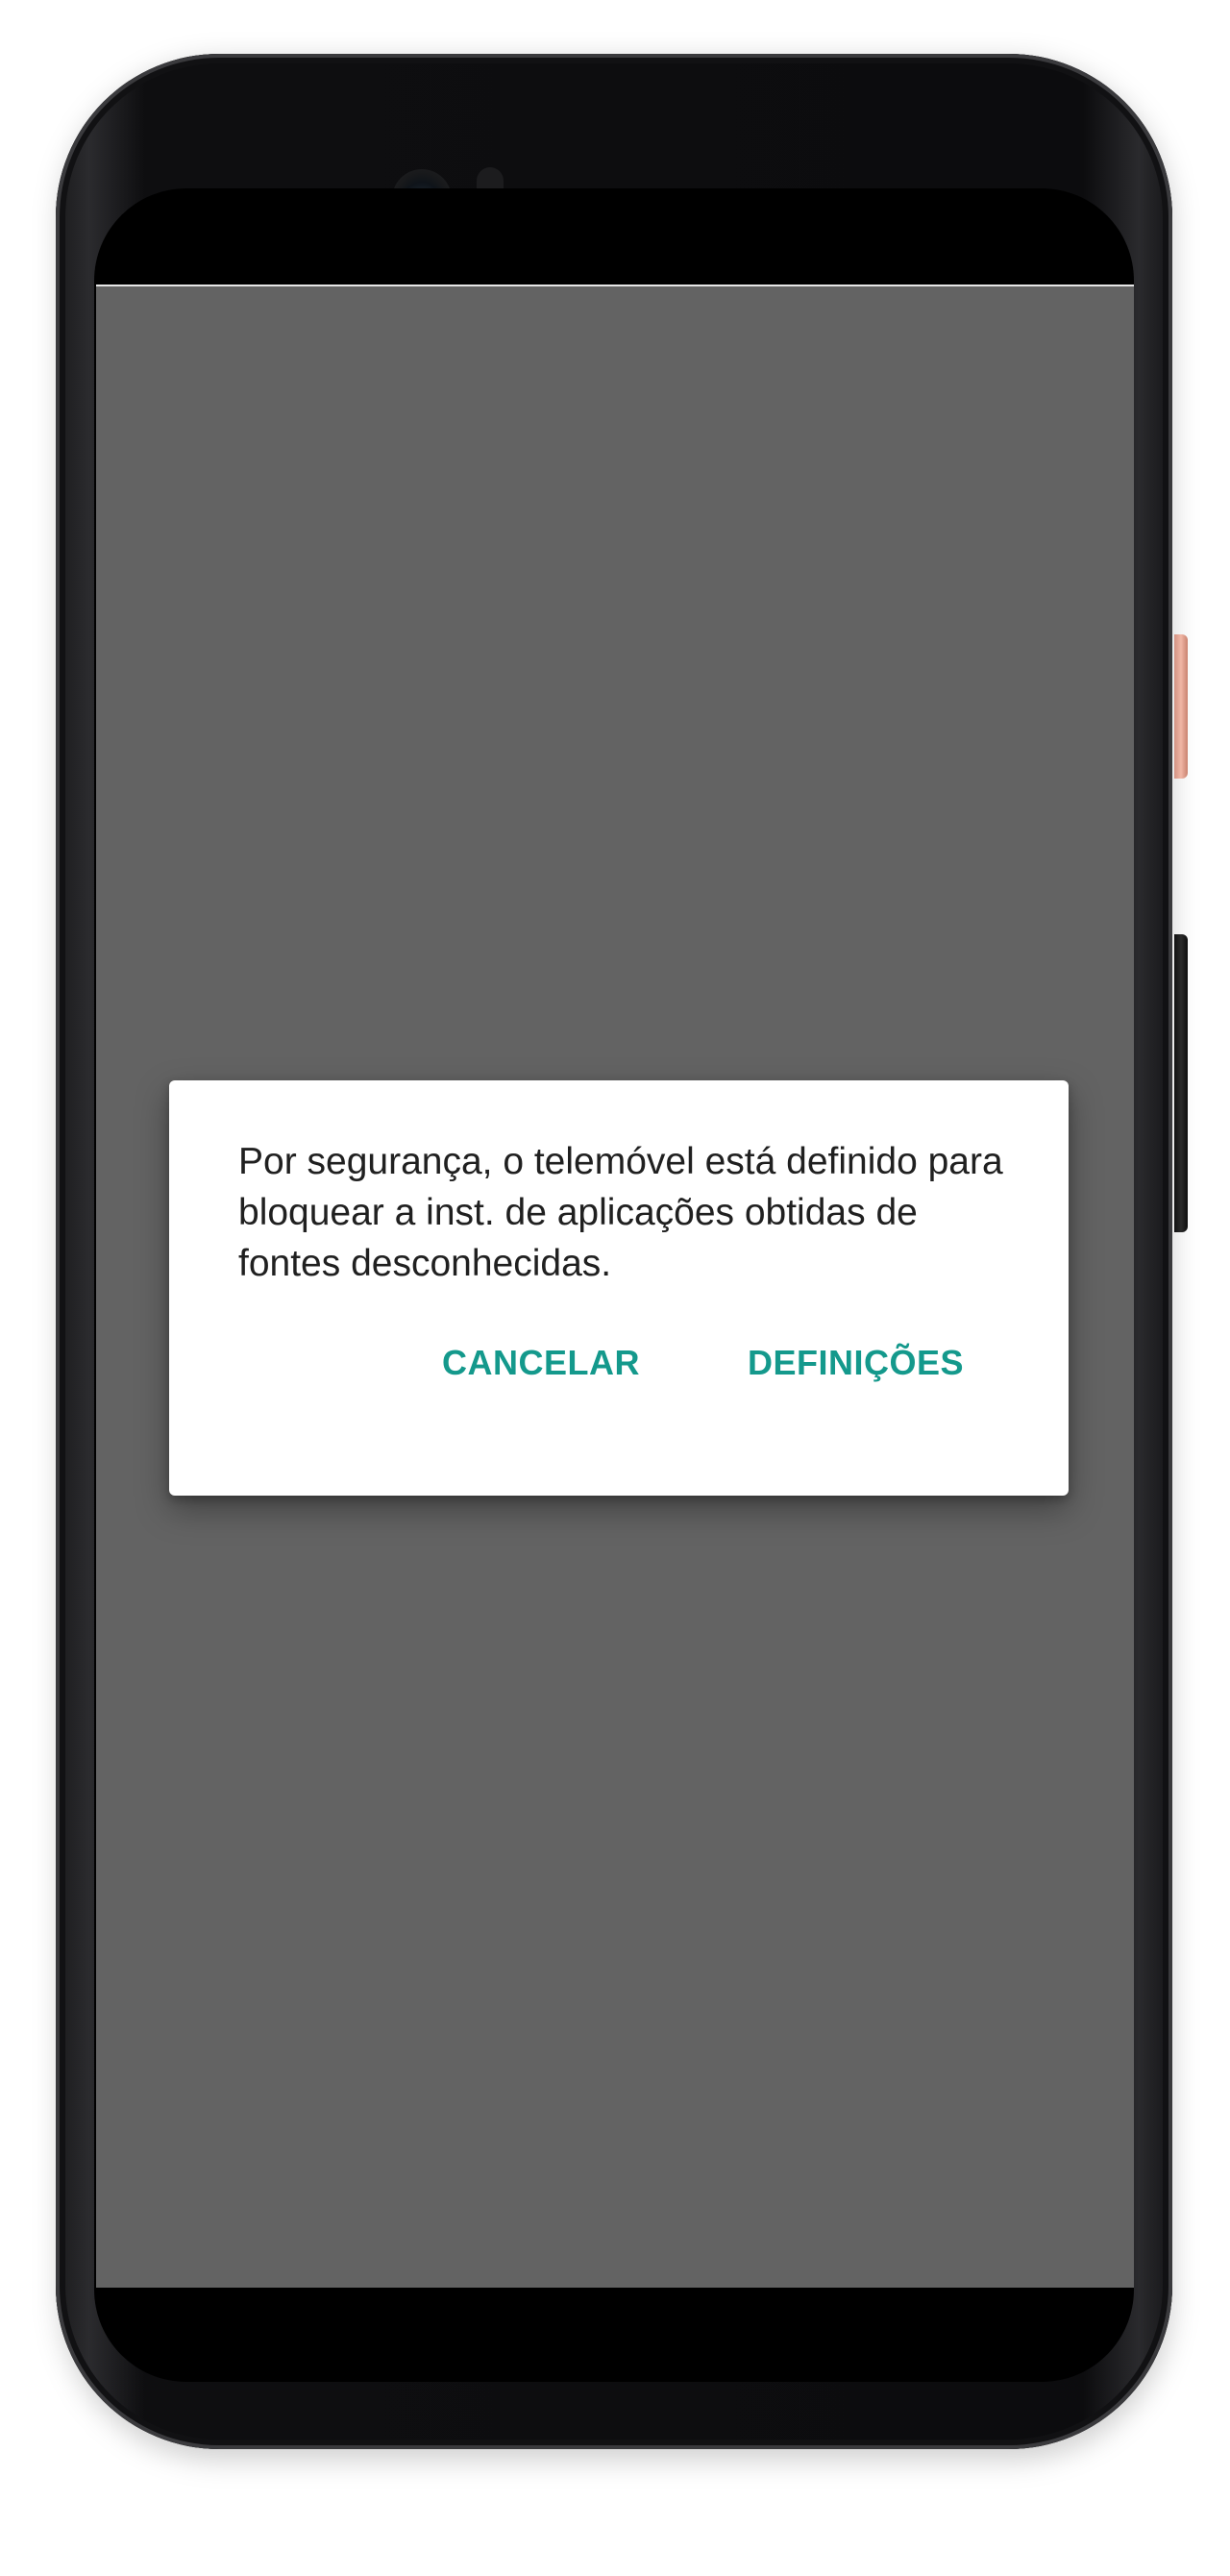 This screenshot has height=2576, width=1230. Describe the element at coordinates (1181, 706) in the screenshot. I see `power-button` at that location.